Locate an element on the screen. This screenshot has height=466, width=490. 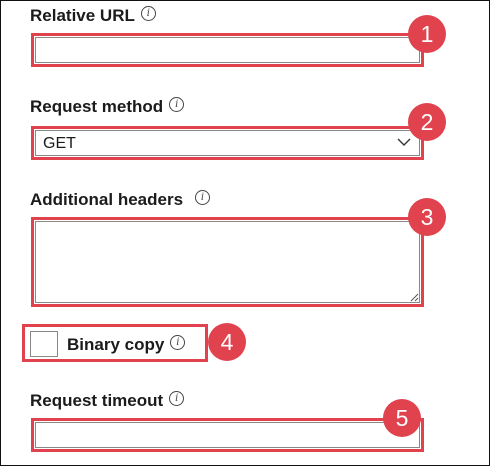
callout-badge-4: 4 is located at coordinates (227, 342).